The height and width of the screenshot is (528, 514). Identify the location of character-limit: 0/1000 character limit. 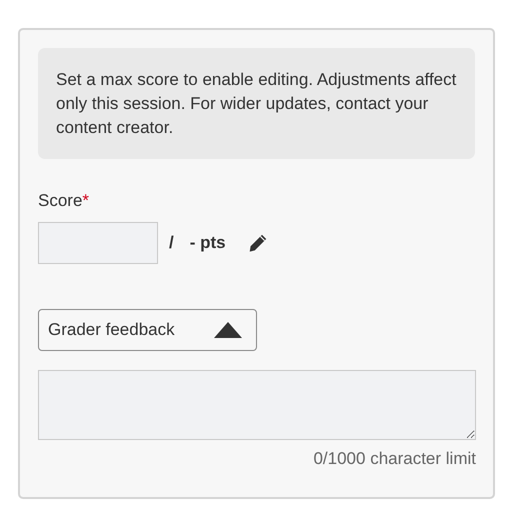
(394, 459).